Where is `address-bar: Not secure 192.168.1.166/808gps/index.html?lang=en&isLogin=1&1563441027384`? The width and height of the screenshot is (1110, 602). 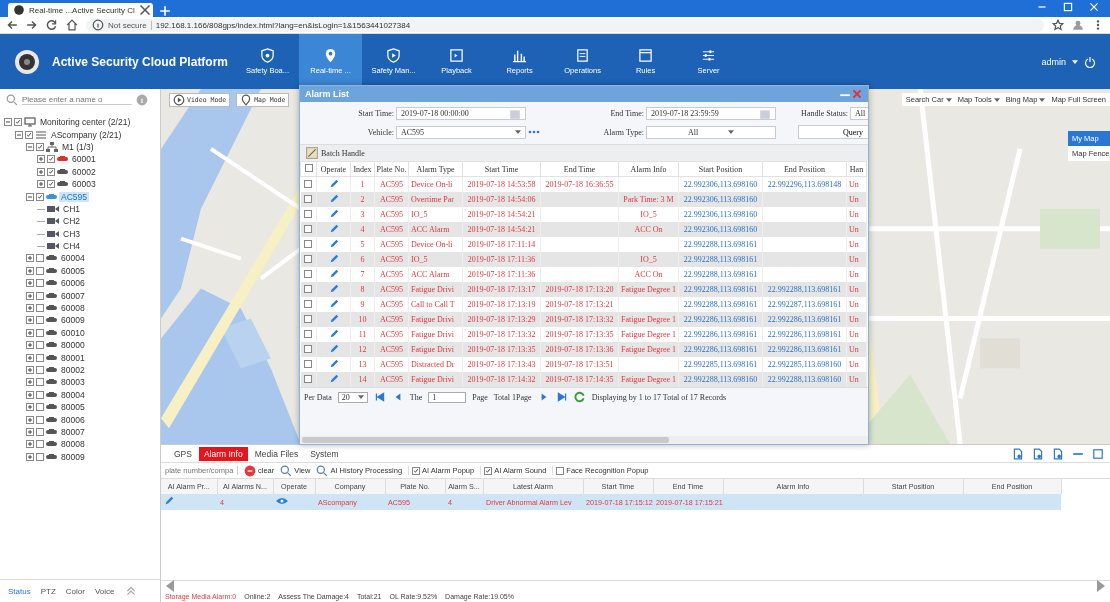 address-bar: Not secure 192.168.1.166/808gps/index.html?lang=en&isLogin=1&1563441027384 is located at coordinates (565, 25).